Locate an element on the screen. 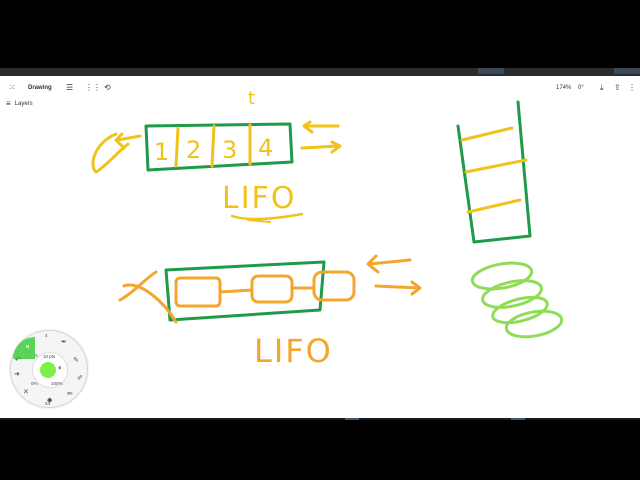 This screenshot has height=480, width=640. circles-drawing is located at coordinates (517, 300).